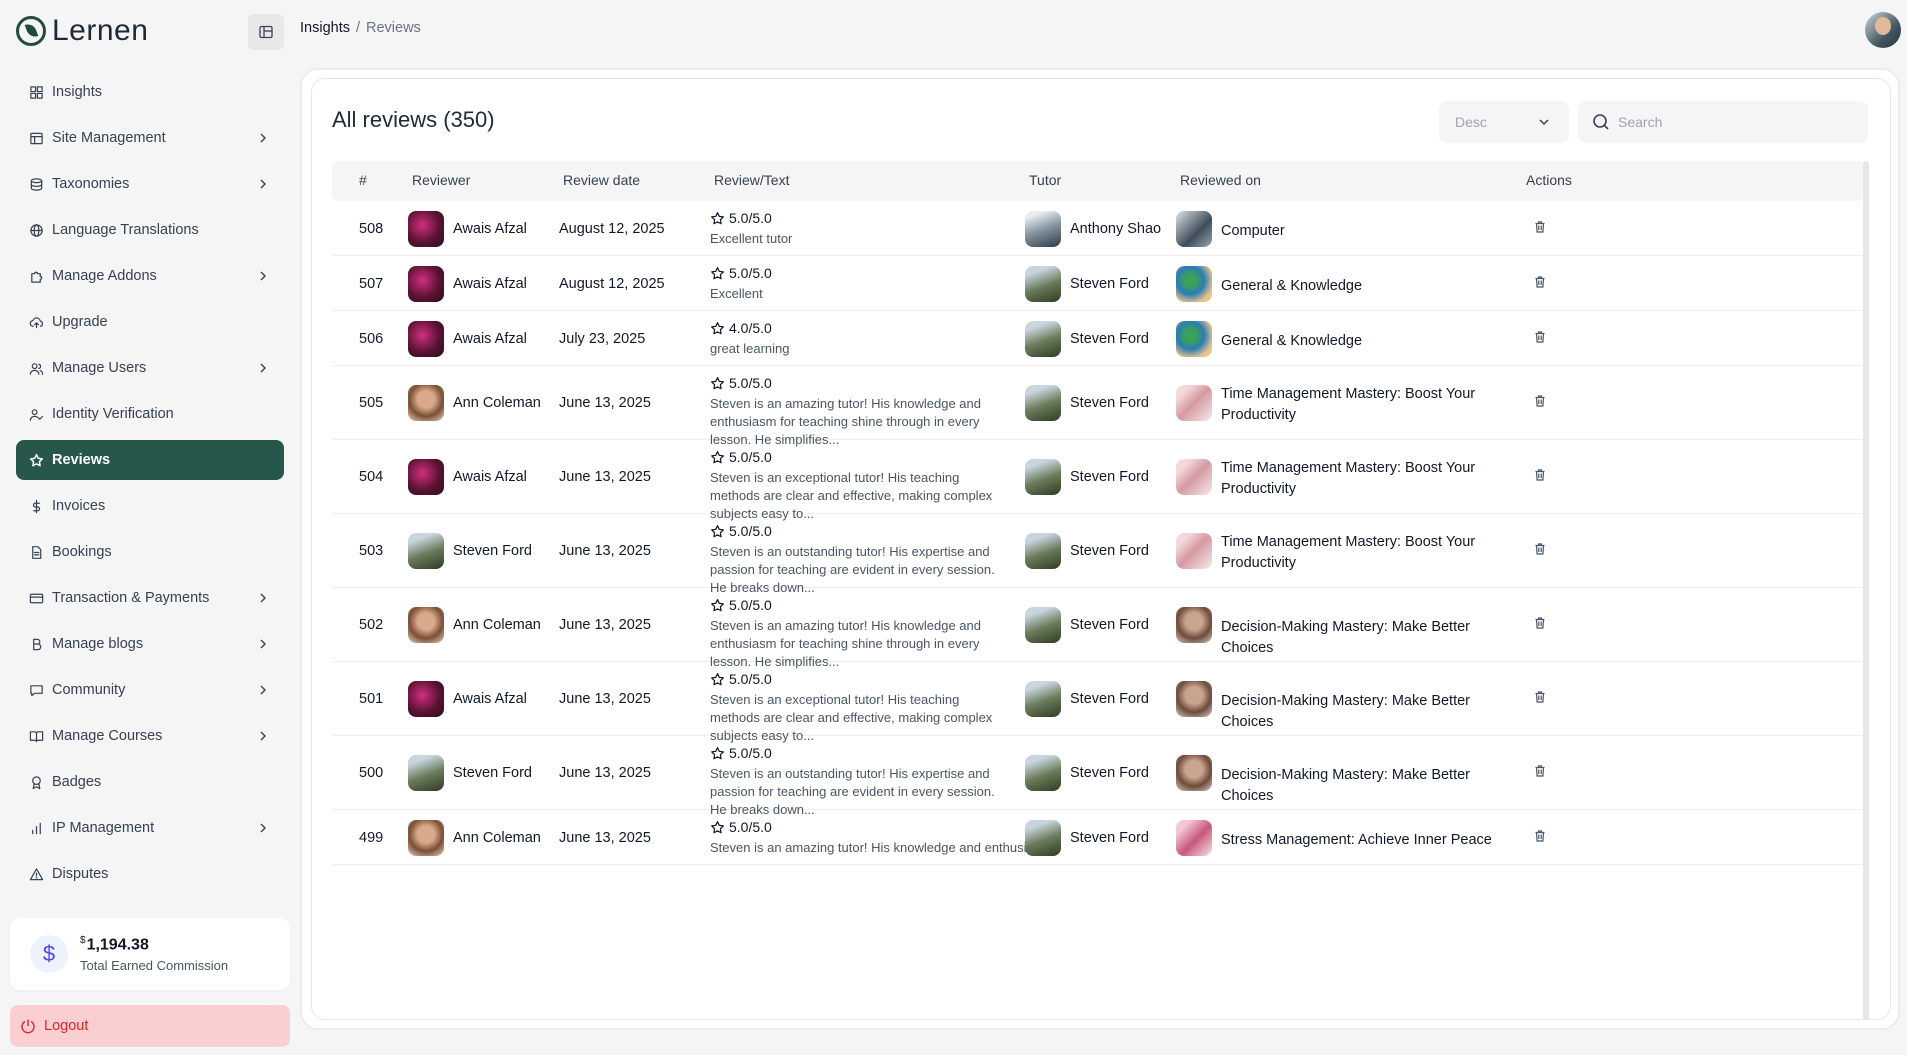  I want to click on review-rating: 4.0/5.0, so click(890, 328).